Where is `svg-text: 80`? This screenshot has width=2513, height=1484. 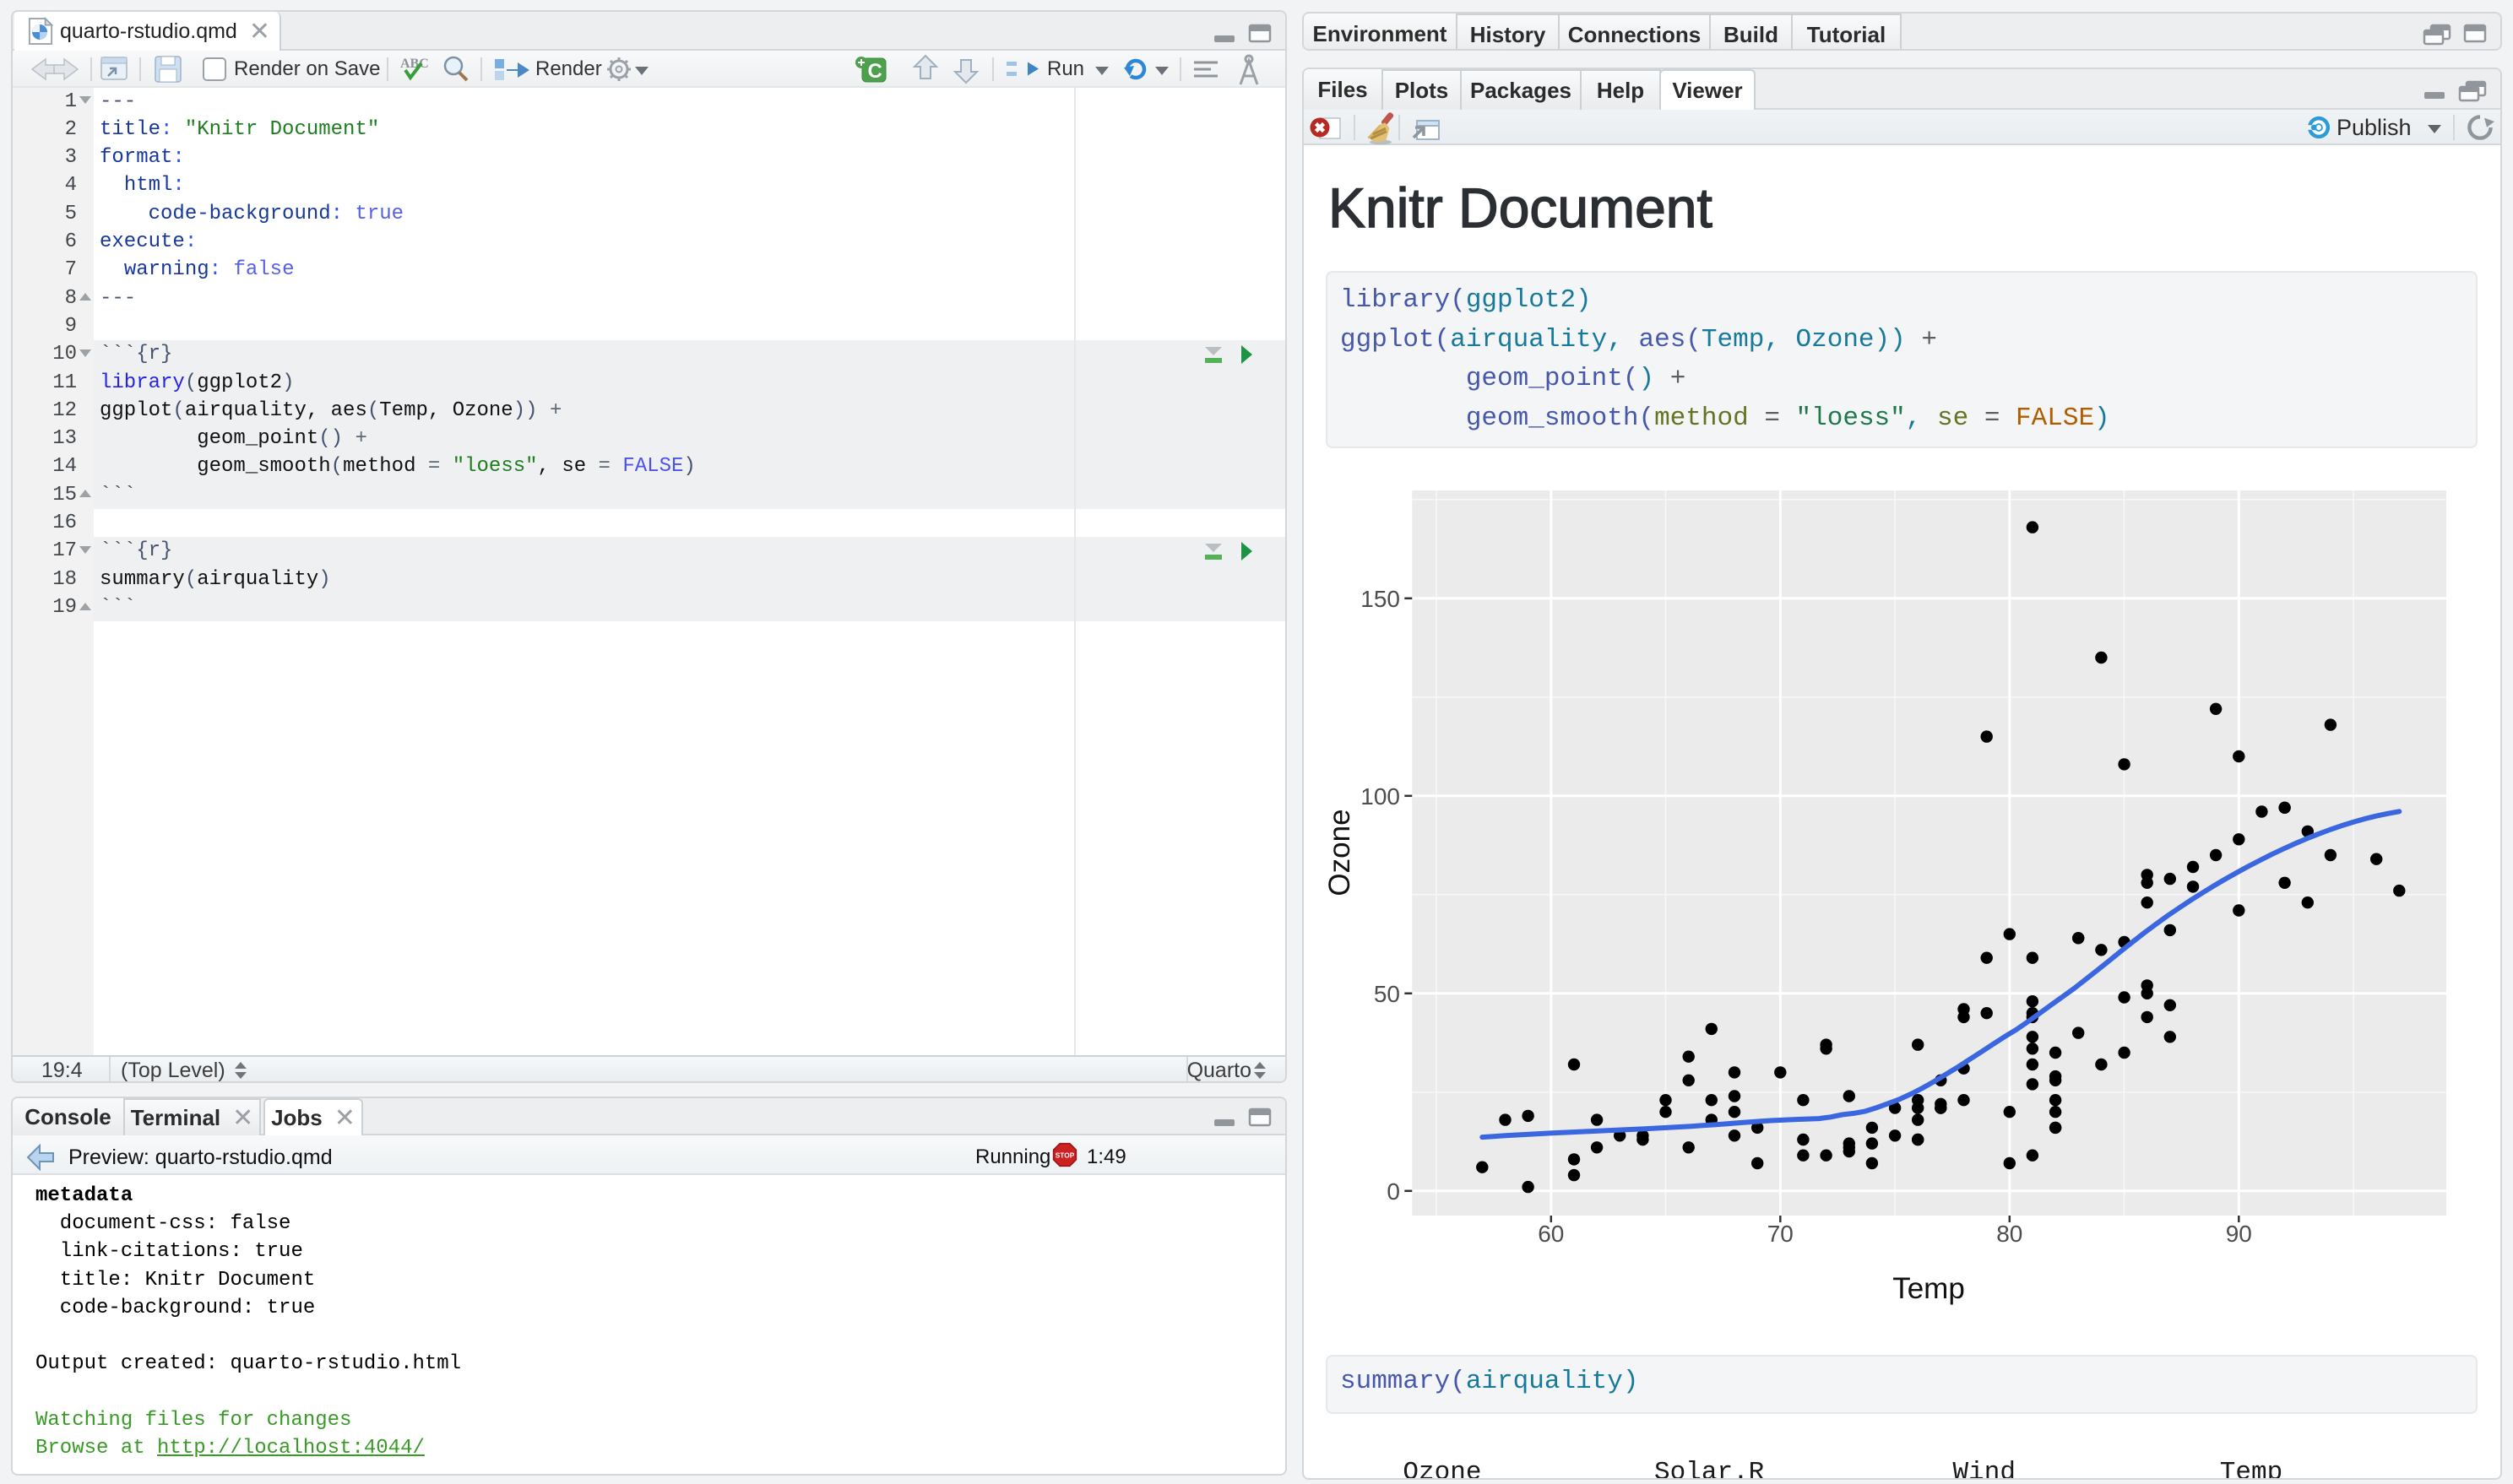
svg-text: 80 is located at coordinates (2009, 1234).